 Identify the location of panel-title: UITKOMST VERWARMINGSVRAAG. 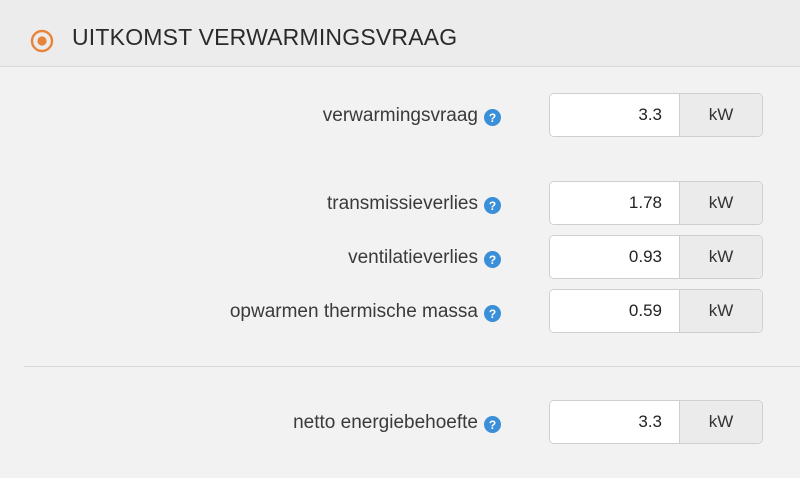
(265, 37).